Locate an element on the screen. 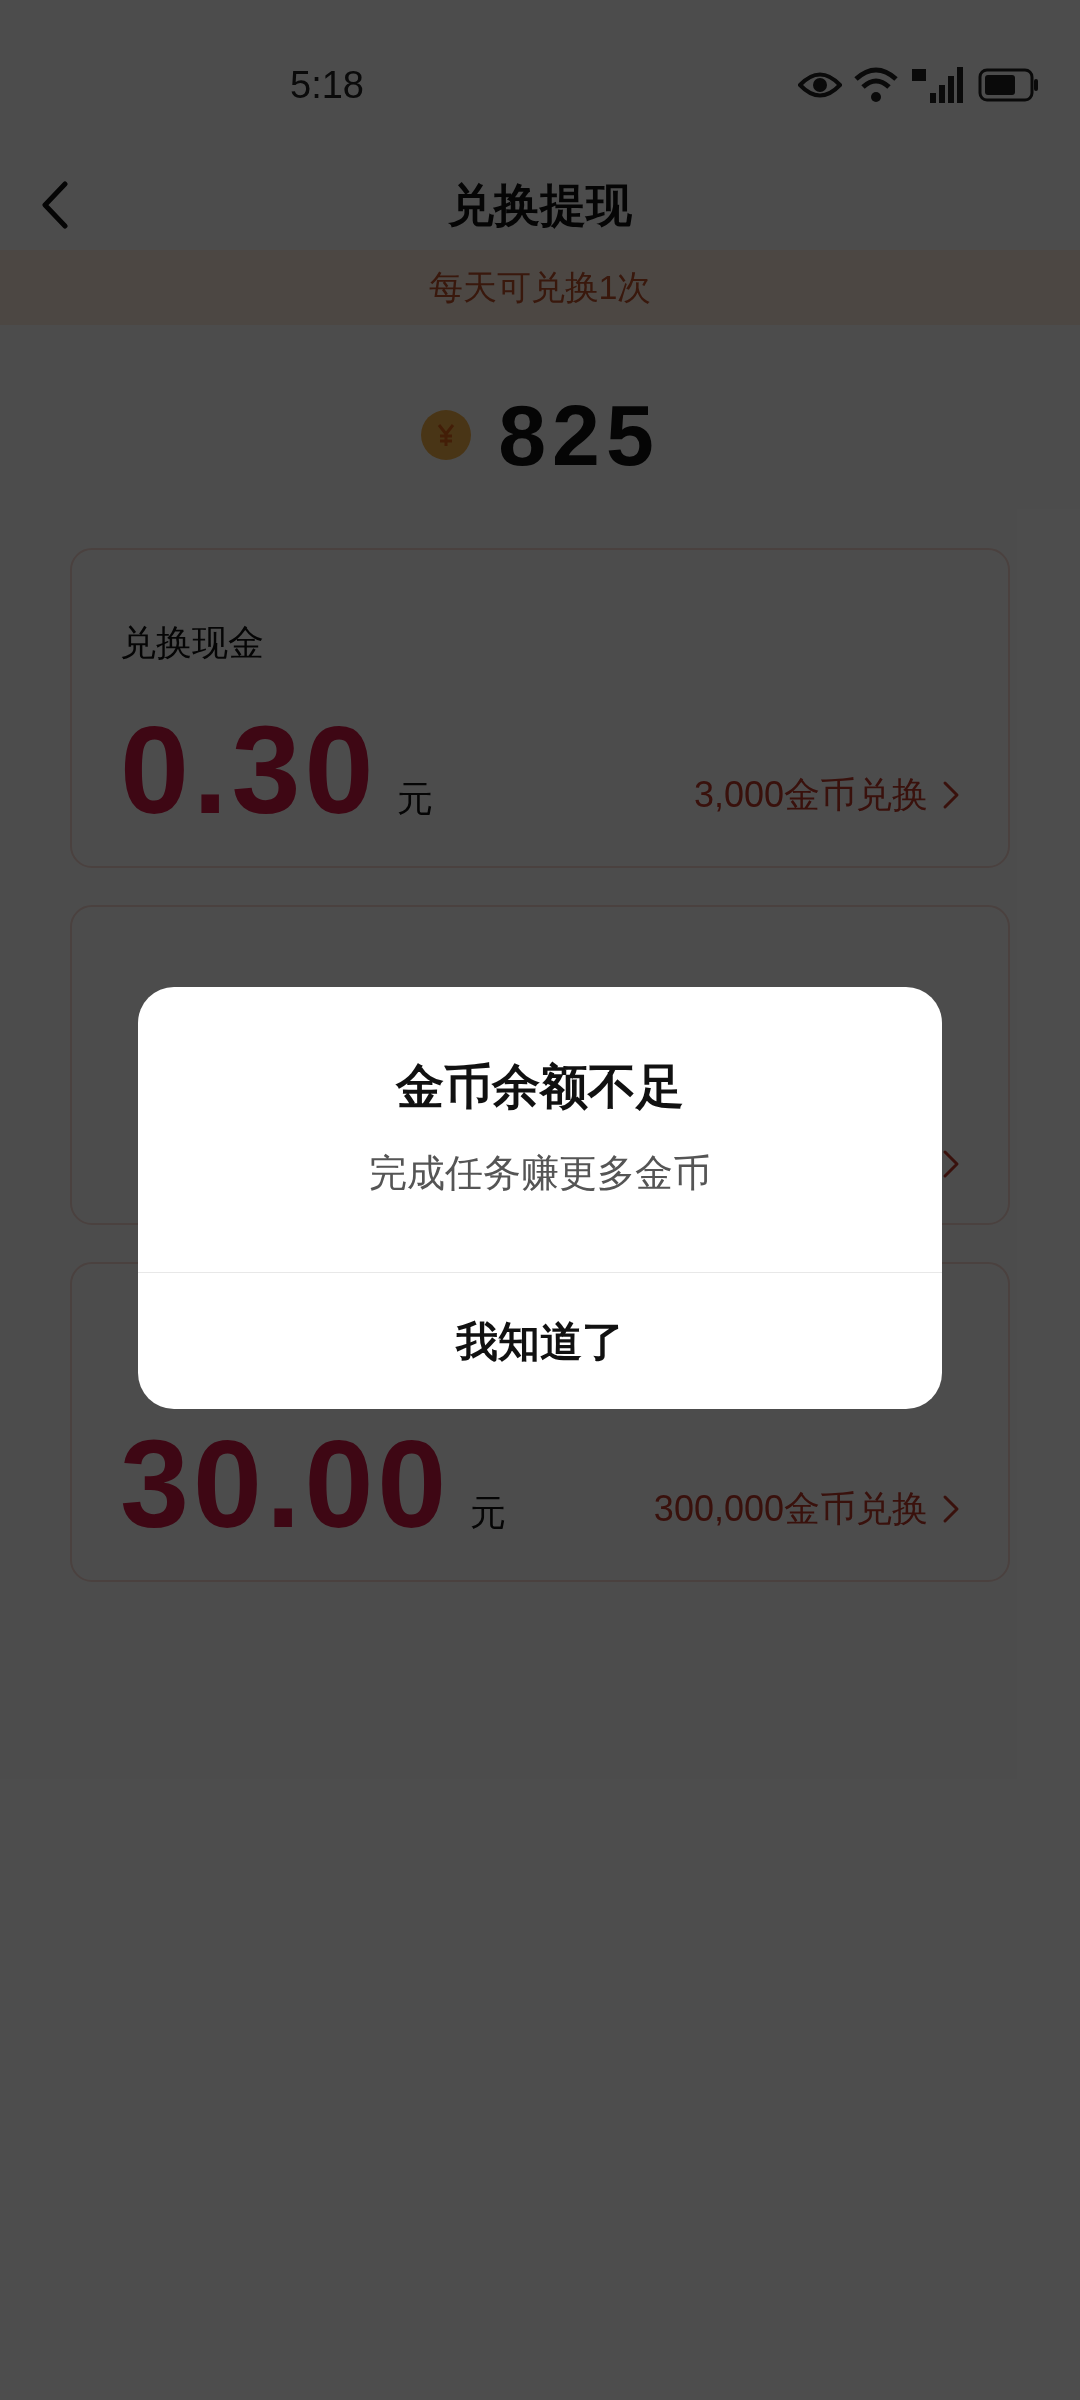 This screenshot has width=1080, height=2400. status-time: 5:18 is located at coordinates (327, 85).